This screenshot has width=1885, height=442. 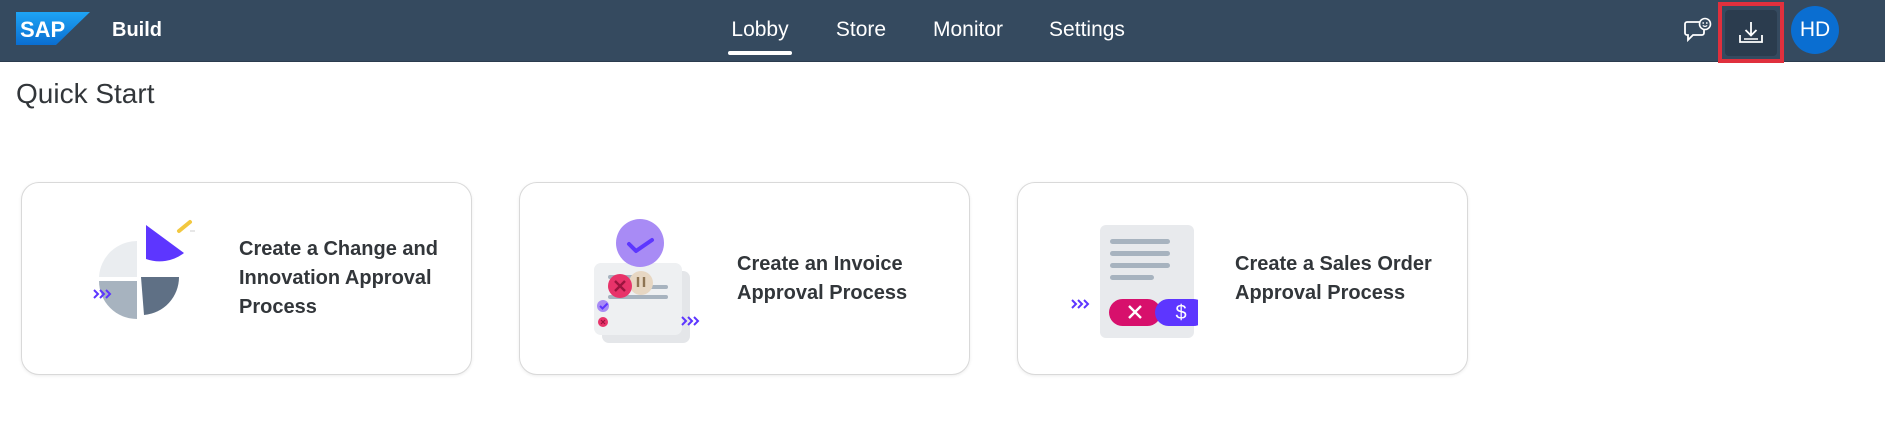 I want to click on active-tab-indicator, so click(x=760, y=53).